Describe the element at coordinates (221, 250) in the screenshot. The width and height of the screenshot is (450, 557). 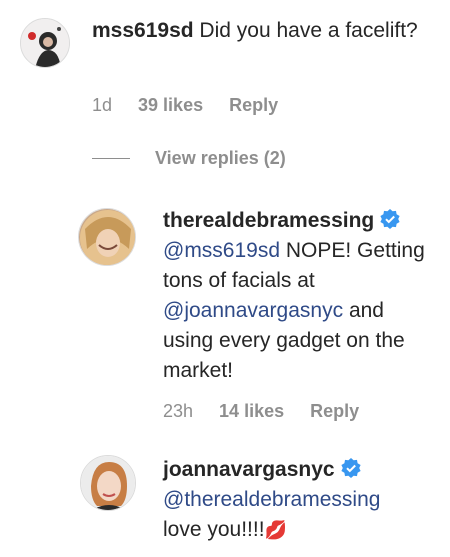
I see `mention-link: @mss619sd` at that location.